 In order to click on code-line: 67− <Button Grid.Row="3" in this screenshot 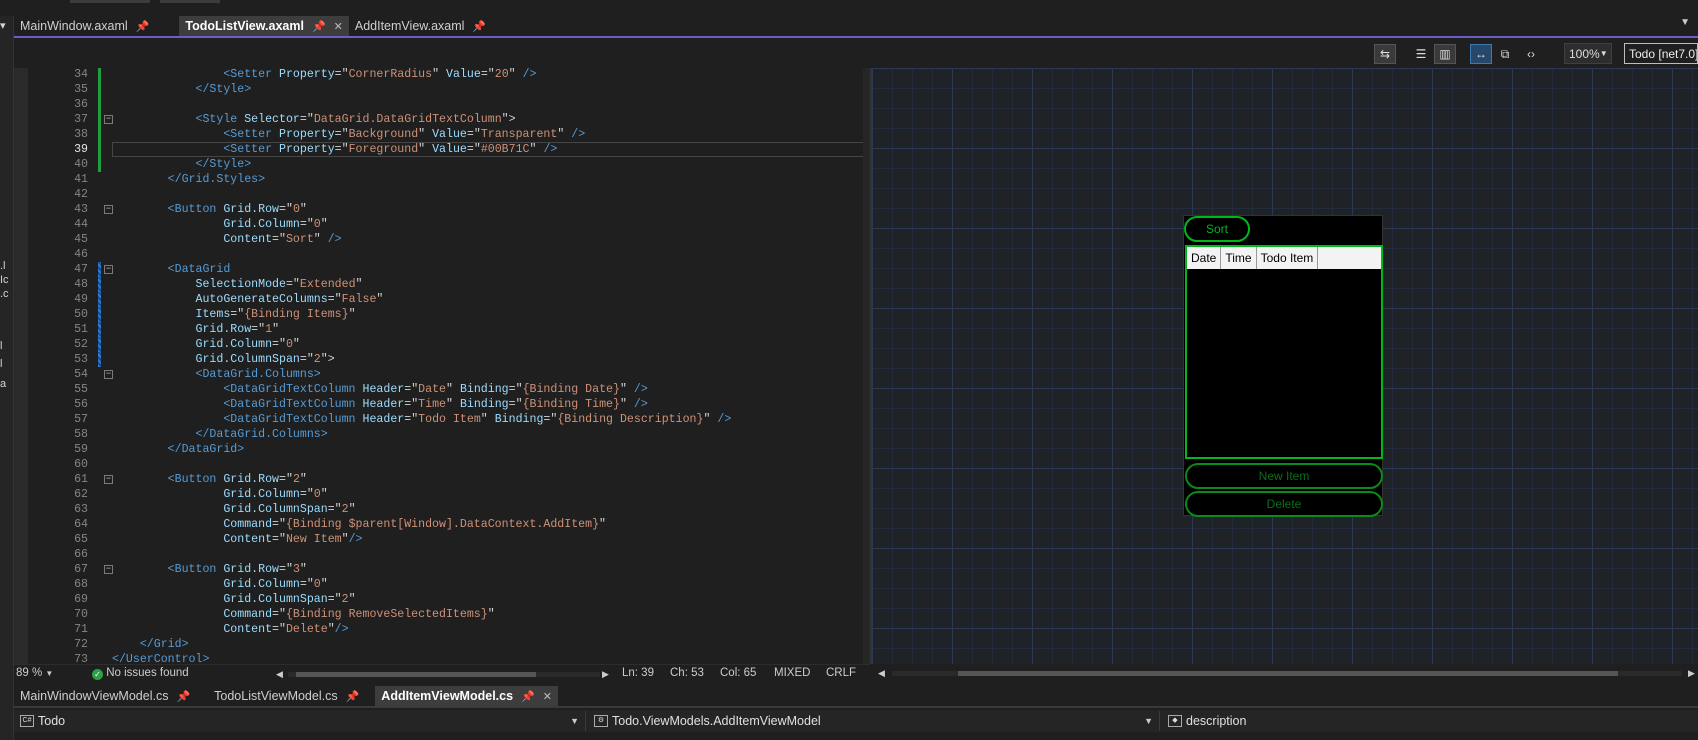, I will do `click(449, 569)`.